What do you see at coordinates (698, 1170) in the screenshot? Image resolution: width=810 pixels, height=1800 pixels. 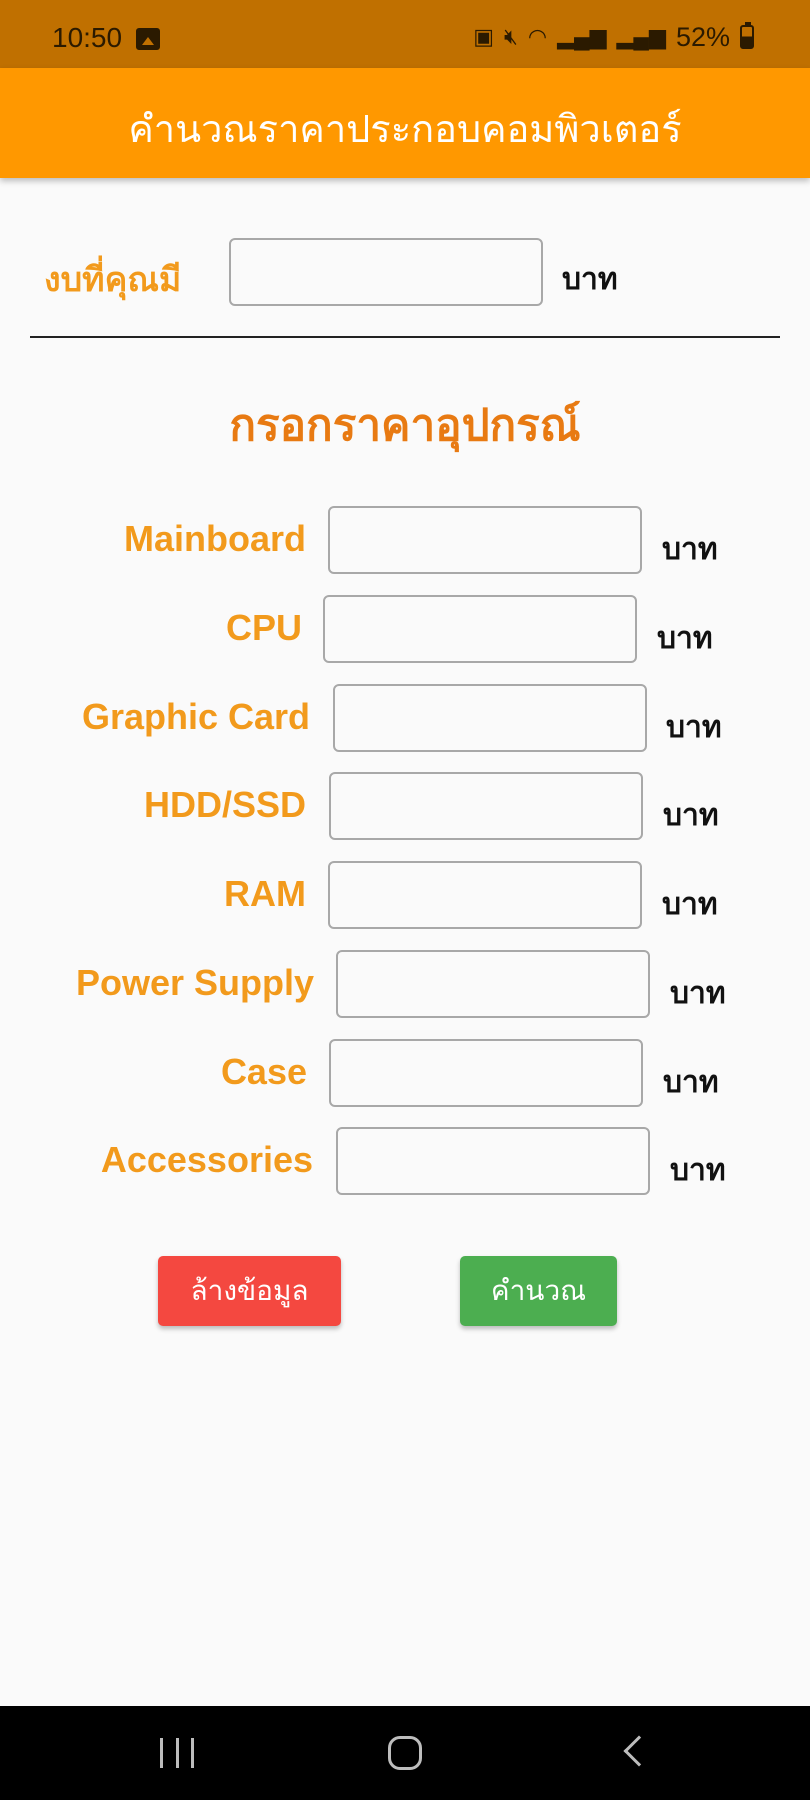 I see `accessories-unit: บาท` at bounding box center [698, 1170].